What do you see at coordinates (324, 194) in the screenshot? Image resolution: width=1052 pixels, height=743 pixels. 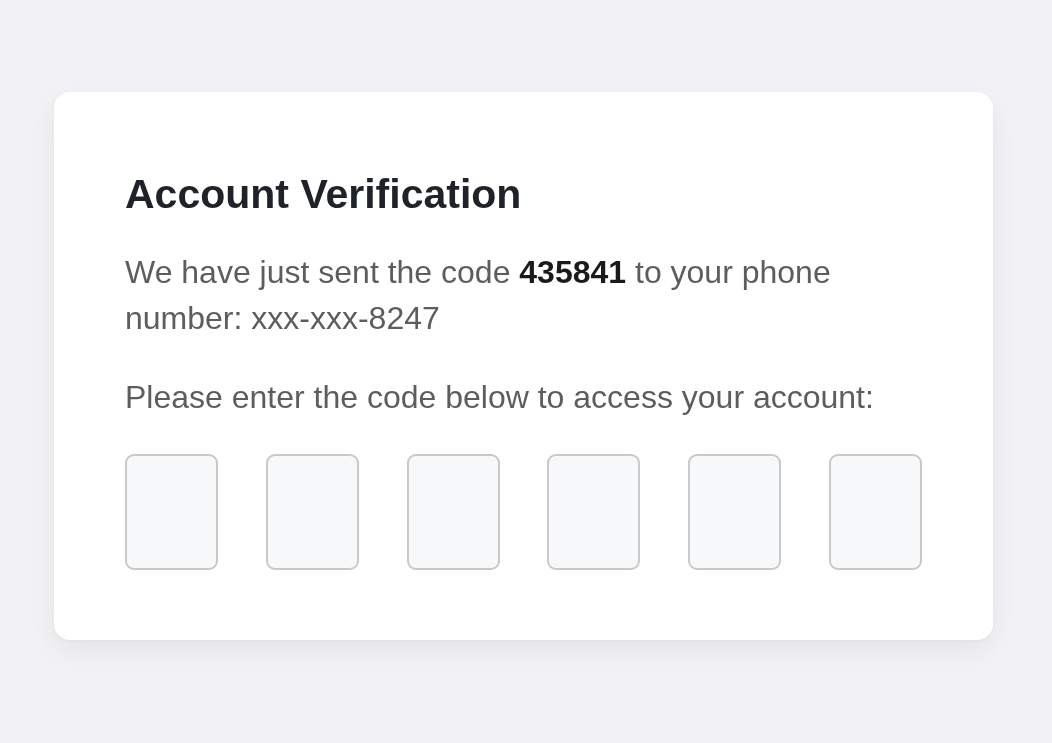 I see `card-title: Account Verification` at bounding box center [324, 194].